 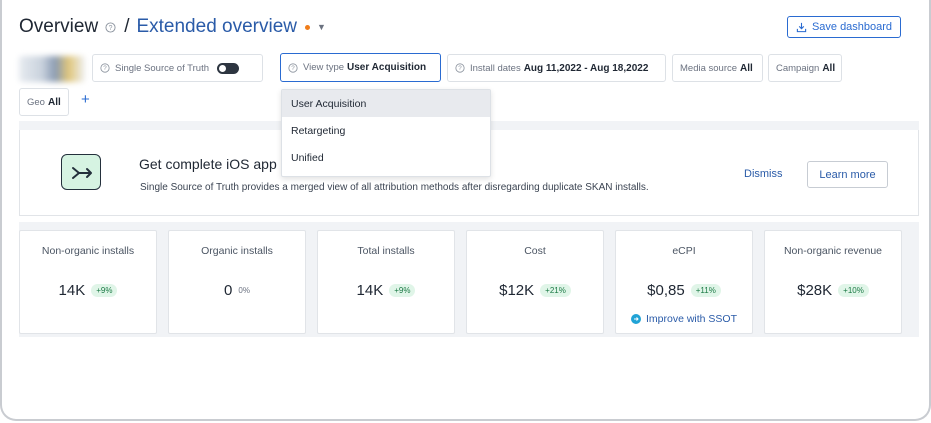 What do you see at coordinates (709, 68) in the screenshot?
I see `media-source-label: Media source` at bounding box center [709, 68].